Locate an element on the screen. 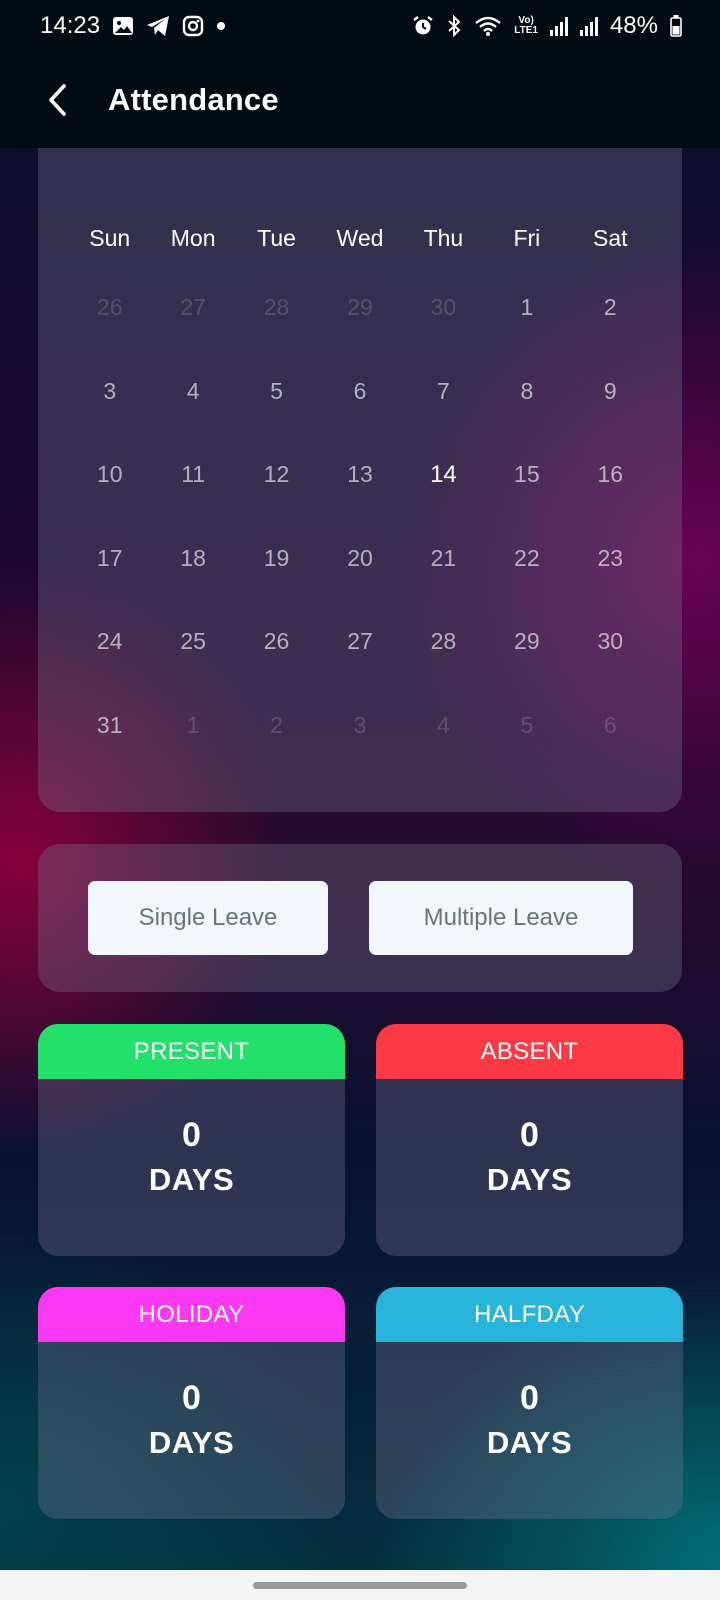 This screenshot has width=720, height=1600. calendar-day: 30 is located at coordinates (610, 642).